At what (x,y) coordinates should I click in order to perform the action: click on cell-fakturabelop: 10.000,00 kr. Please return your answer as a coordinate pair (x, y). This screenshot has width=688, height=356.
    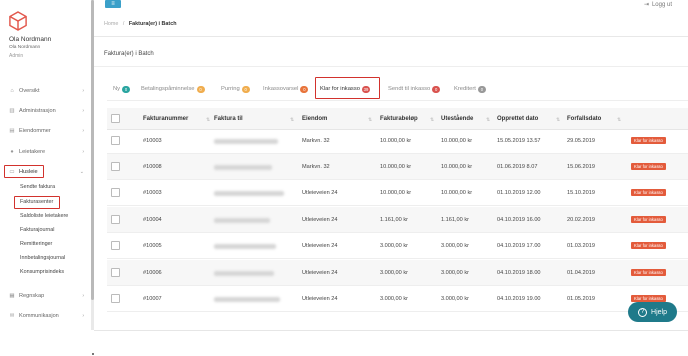
    Looking at the image, I should click on (396, 167).